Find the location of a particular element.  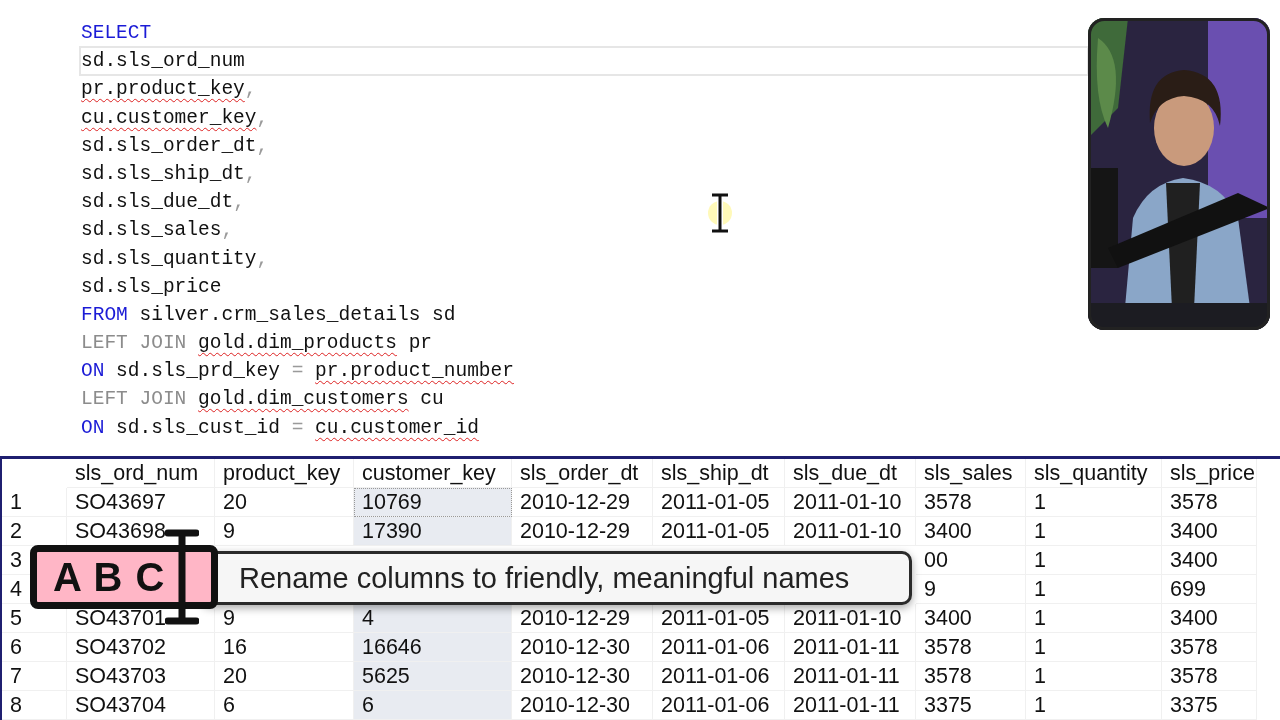

code-line: pr.product_key, is located at coordinates (169, 90).